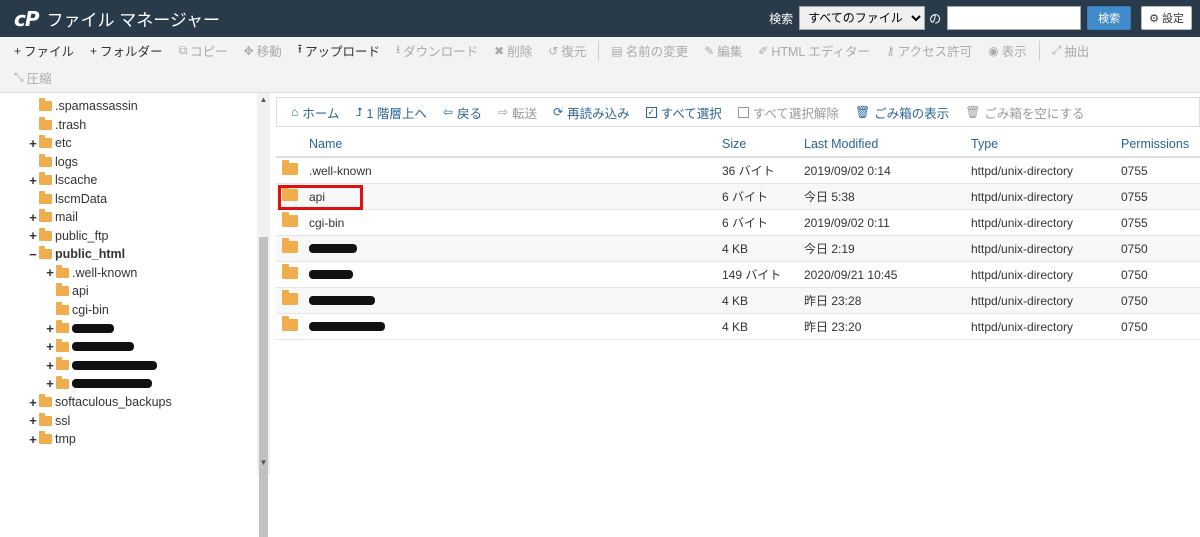  What do you see at coordinates (359, 111) in the screenshot?
I see `level-up-icon: ⮥` at bounding box center [359, 111].